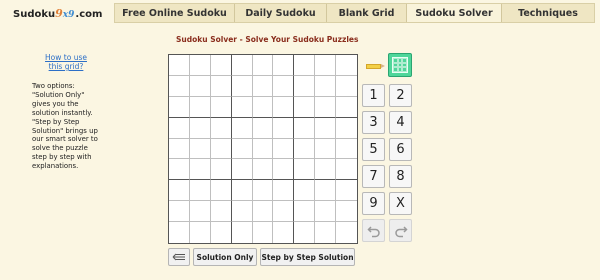 The height and width of the screenshot is (280, 600). I want to click on num-3-button: 3, so click(373, 122).